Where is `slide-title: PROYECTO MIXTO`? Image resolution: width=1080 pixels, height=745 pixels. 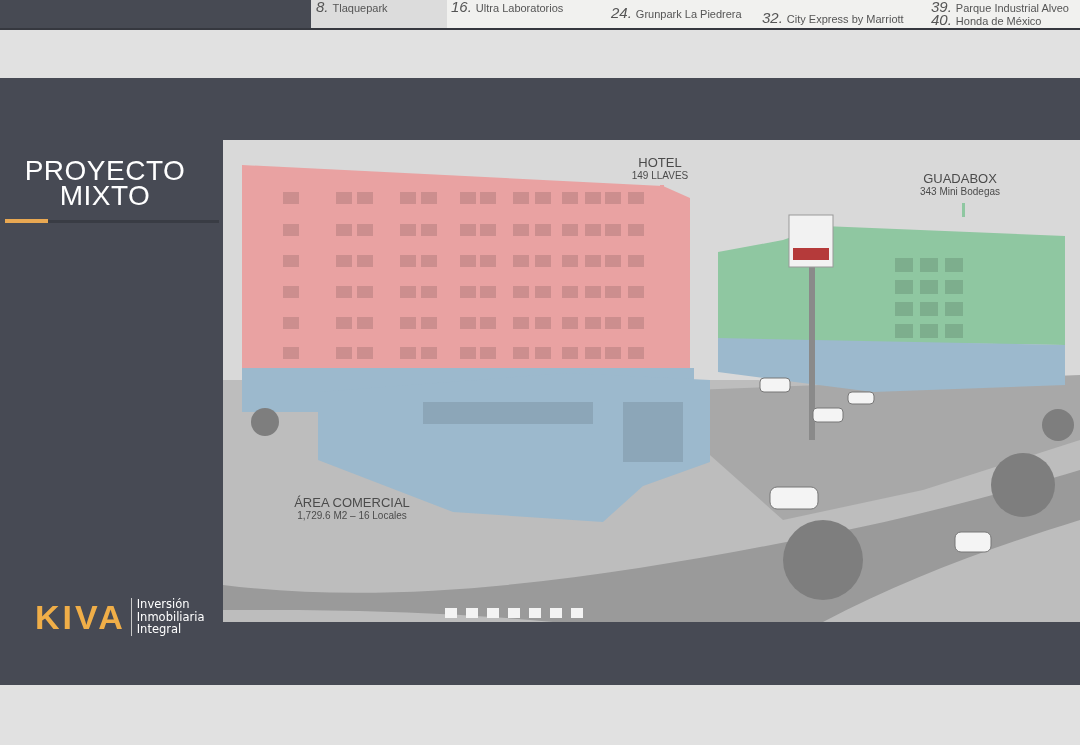 slide-title: PROYECTO MIXTO is located at coordinates (105, 183).